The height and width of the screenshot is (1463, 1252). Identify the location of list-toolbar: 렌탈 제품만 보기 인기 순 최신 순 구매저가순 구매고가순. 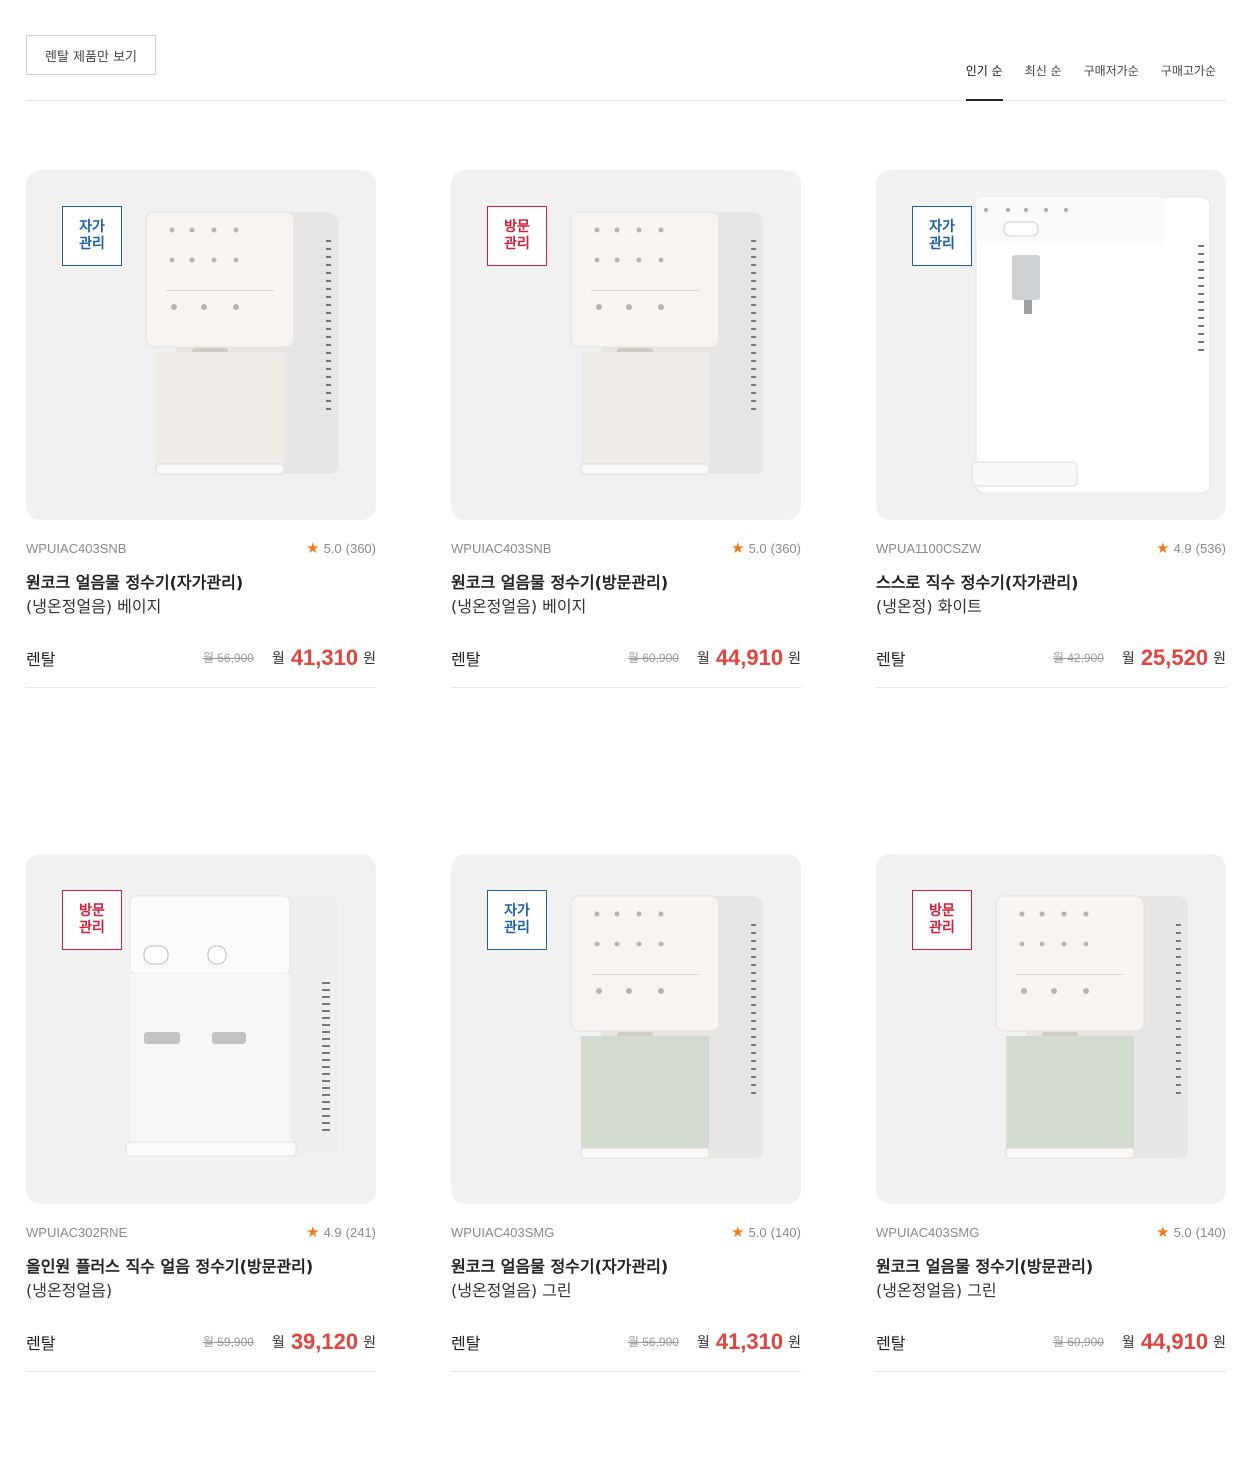
(626, 50).